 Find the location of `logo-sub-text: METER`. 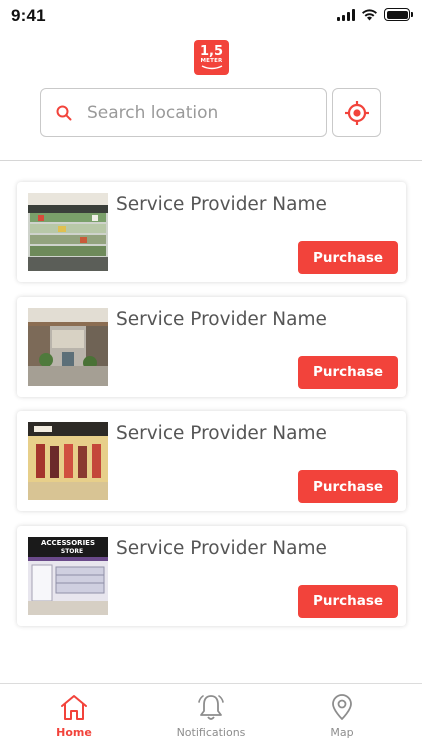

logo-sub-text: METER is located at coordinates (211, 60).